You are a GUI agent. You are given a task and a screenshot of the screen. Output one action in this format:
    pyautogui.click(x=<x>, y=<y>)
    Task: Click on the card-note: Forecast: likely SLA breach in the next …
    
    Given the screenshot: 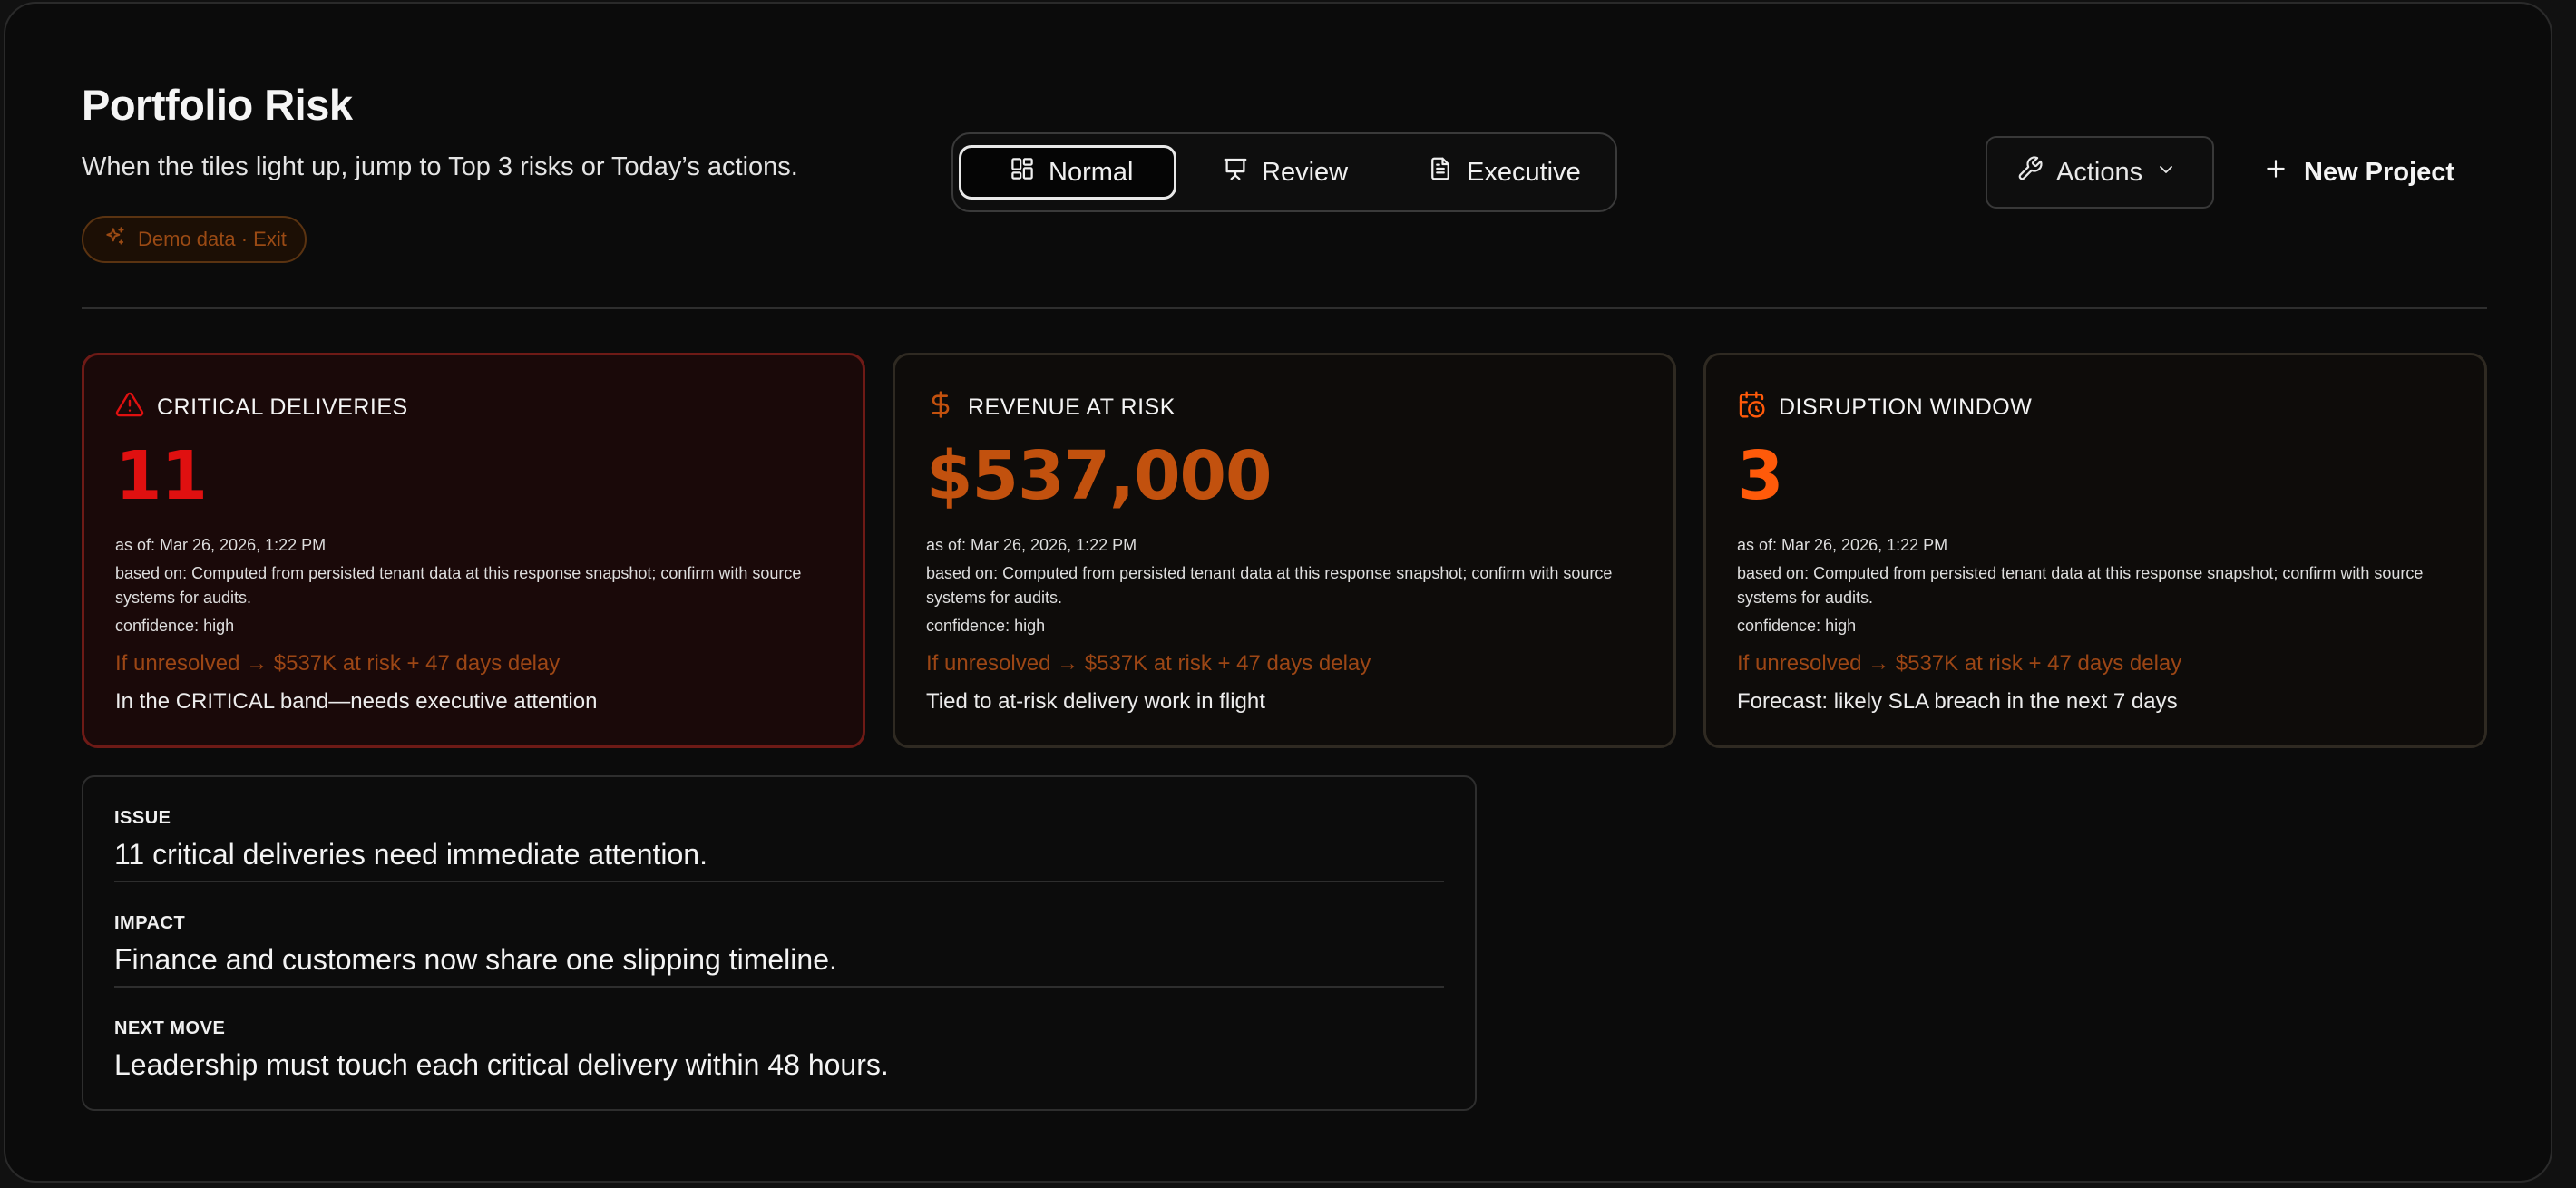 What is the action you would take?
    pyautogui.click(x=1957, y=702)
    